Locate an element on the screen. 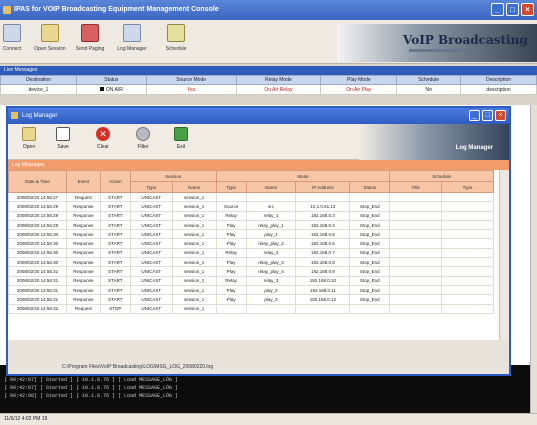 The width and height of the screenshot is (537, 425). column-header: Play Mode is located at coordinates (359, 80).